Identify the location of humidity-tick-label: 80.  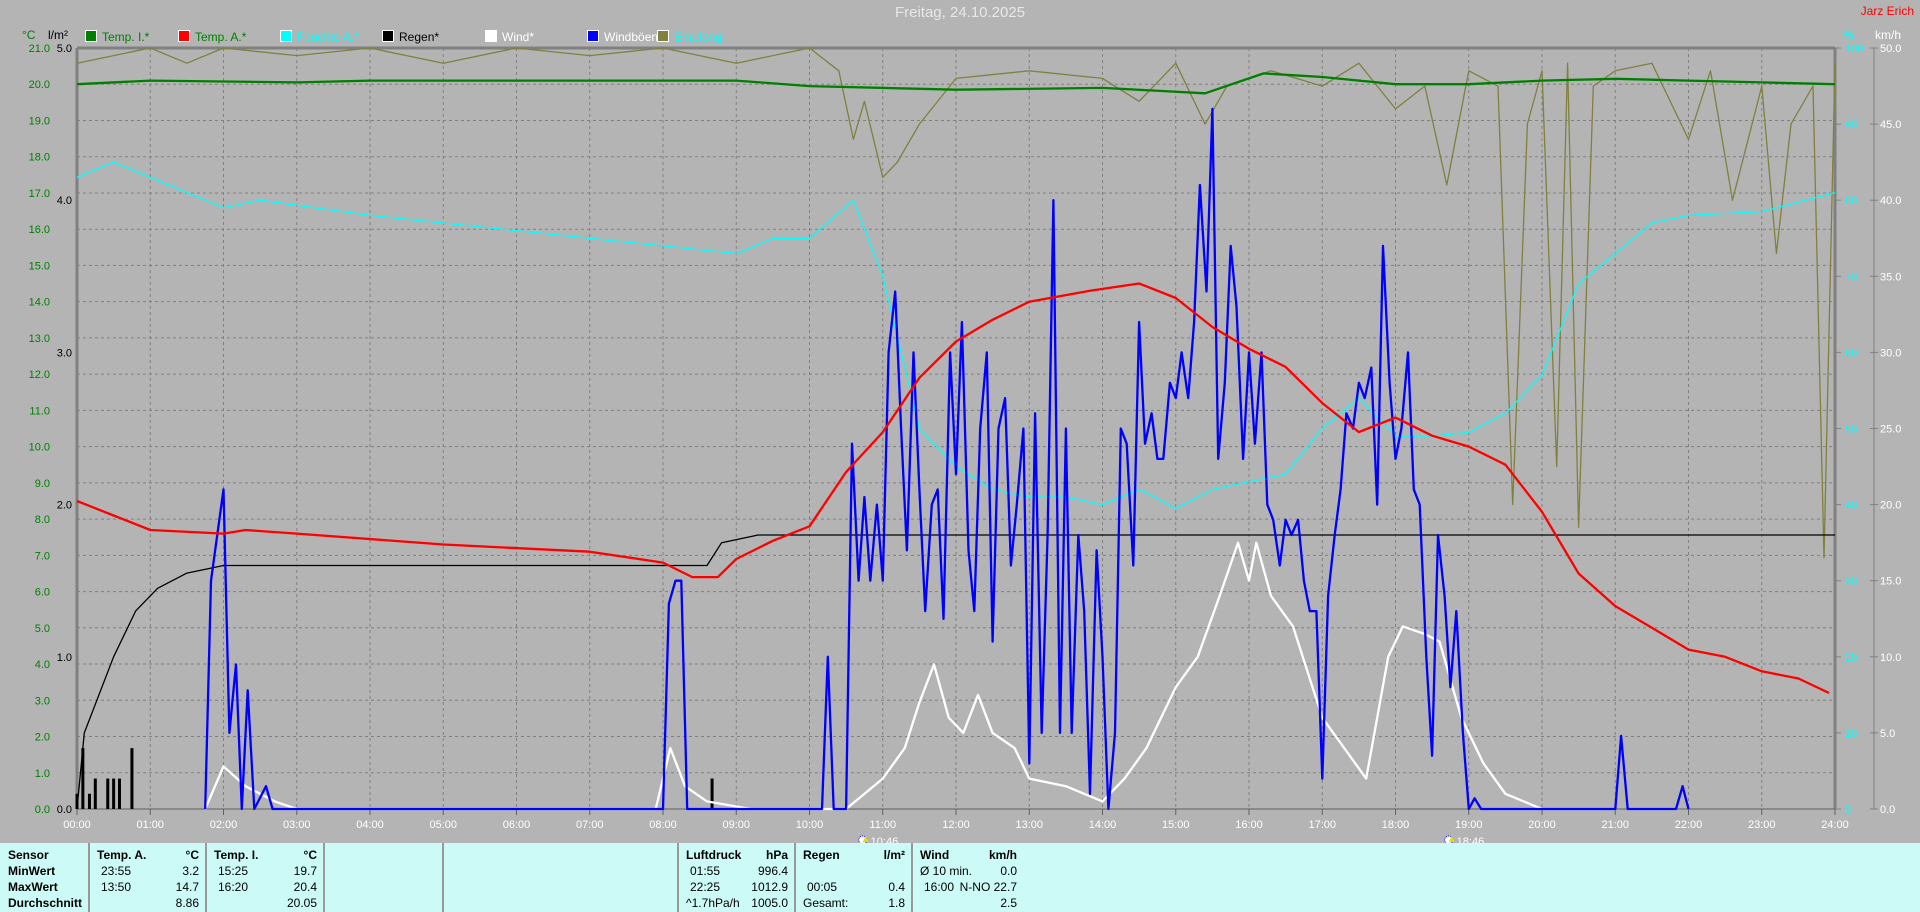
(1851, 201).